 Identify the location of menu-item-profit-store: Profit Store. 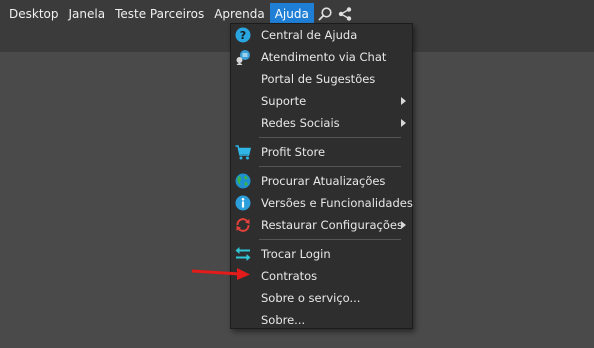
(321, 152).